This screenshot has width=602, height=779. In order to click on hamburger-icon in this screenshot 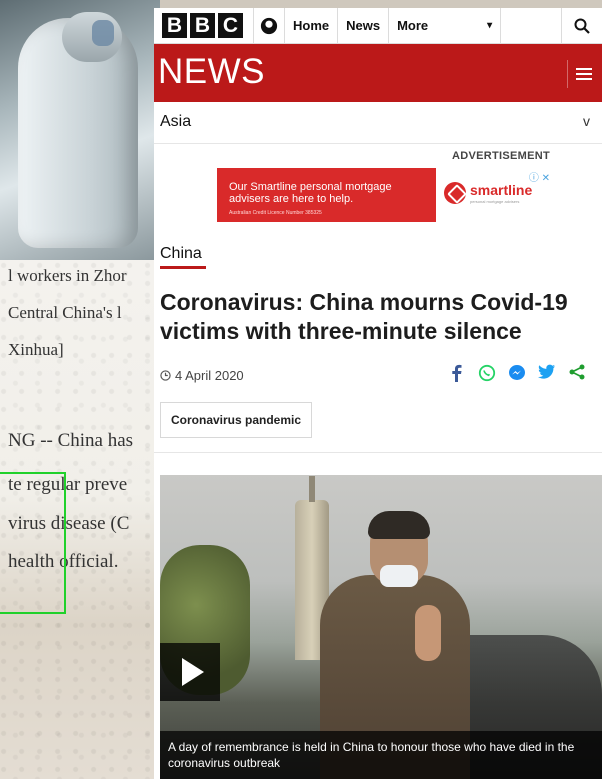, I will do `click(584, 74)`.